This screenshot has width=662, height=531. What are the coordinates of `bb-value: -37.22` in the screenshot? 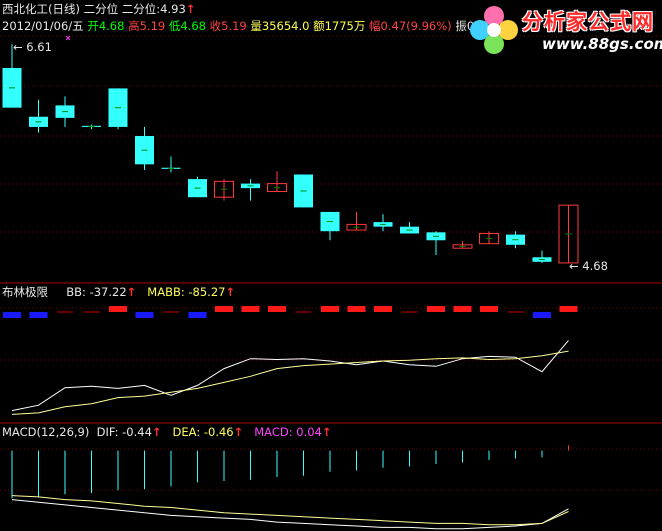 It's located at (108, 292).